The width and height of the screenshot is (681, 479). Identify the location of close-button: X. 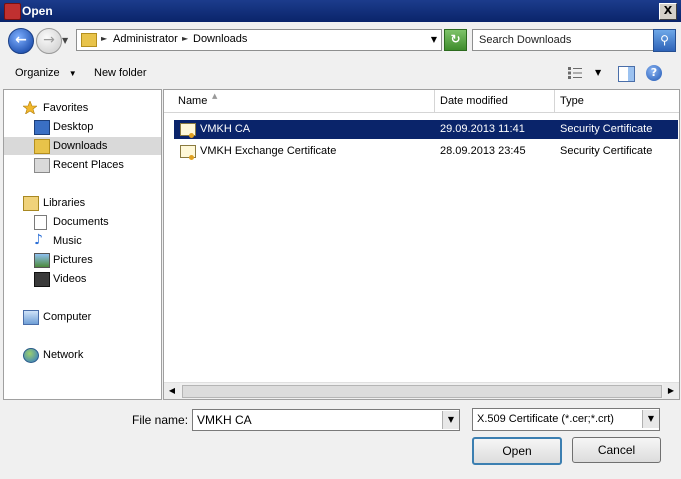
(668, 11).